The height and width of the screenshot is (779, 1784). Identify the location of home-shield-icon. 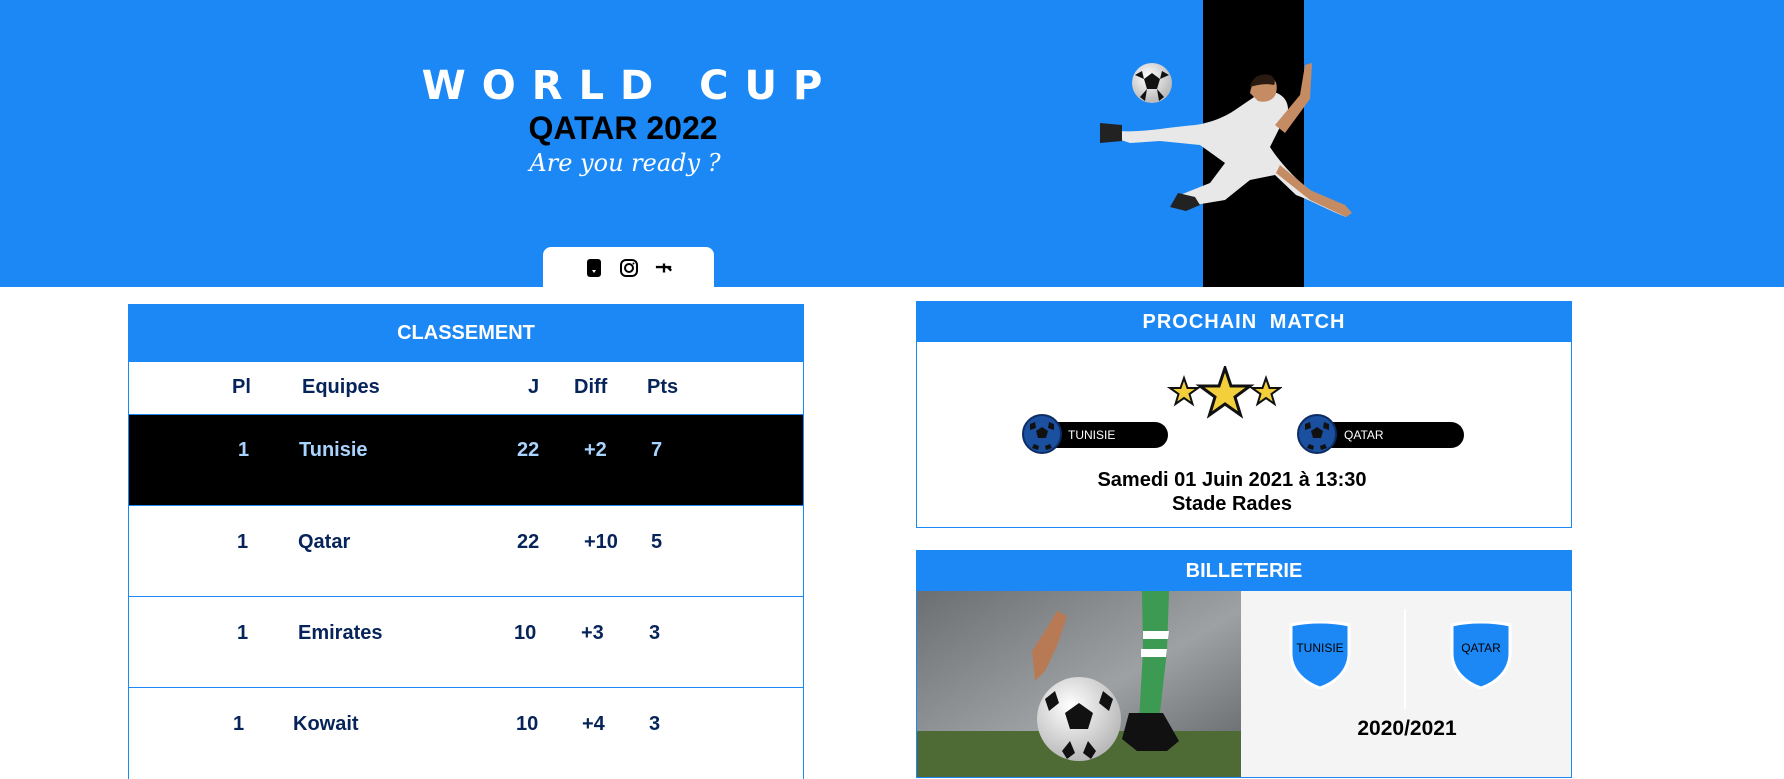
(1320, 655).